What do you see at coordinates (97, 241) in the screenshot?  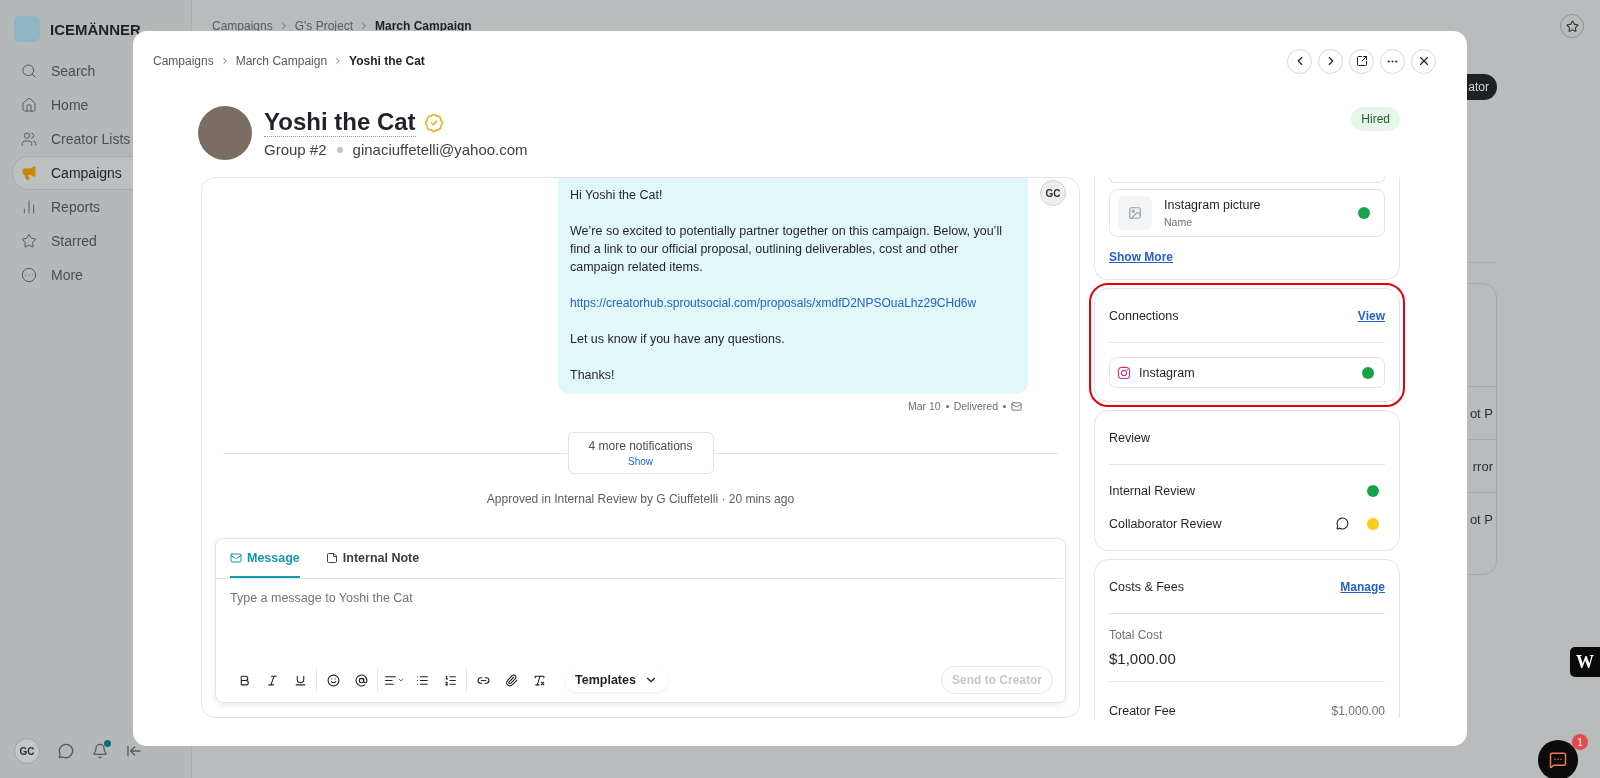 I see `nav-item: Starred` at bounding box center [97, 241].